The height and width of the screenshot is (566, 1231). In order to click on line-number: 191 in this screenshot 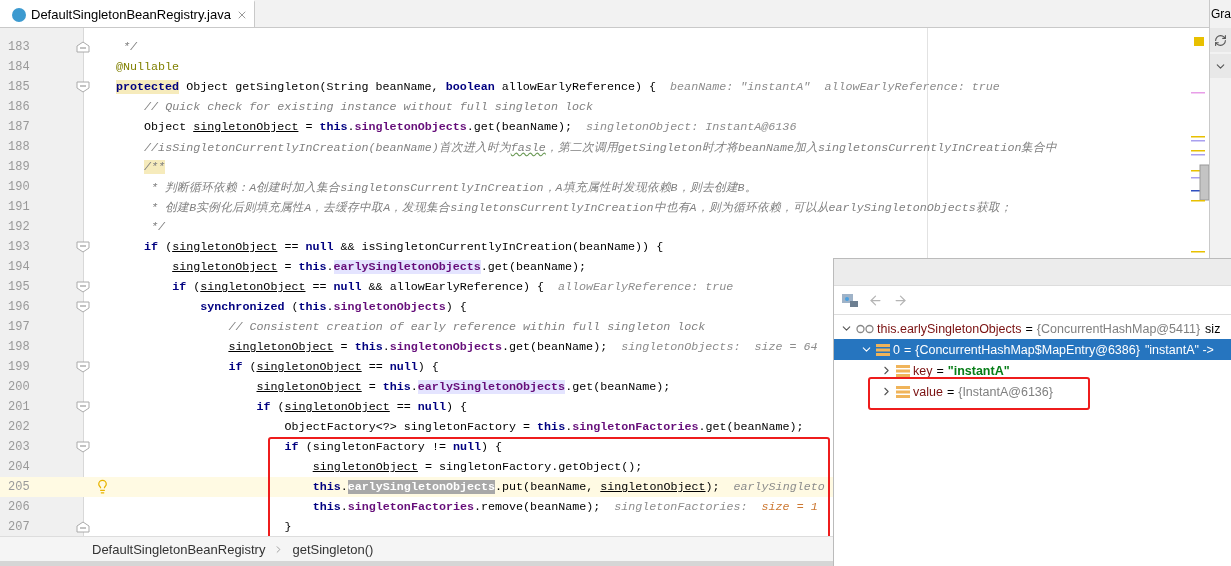, I will do `click(19, 207)`.